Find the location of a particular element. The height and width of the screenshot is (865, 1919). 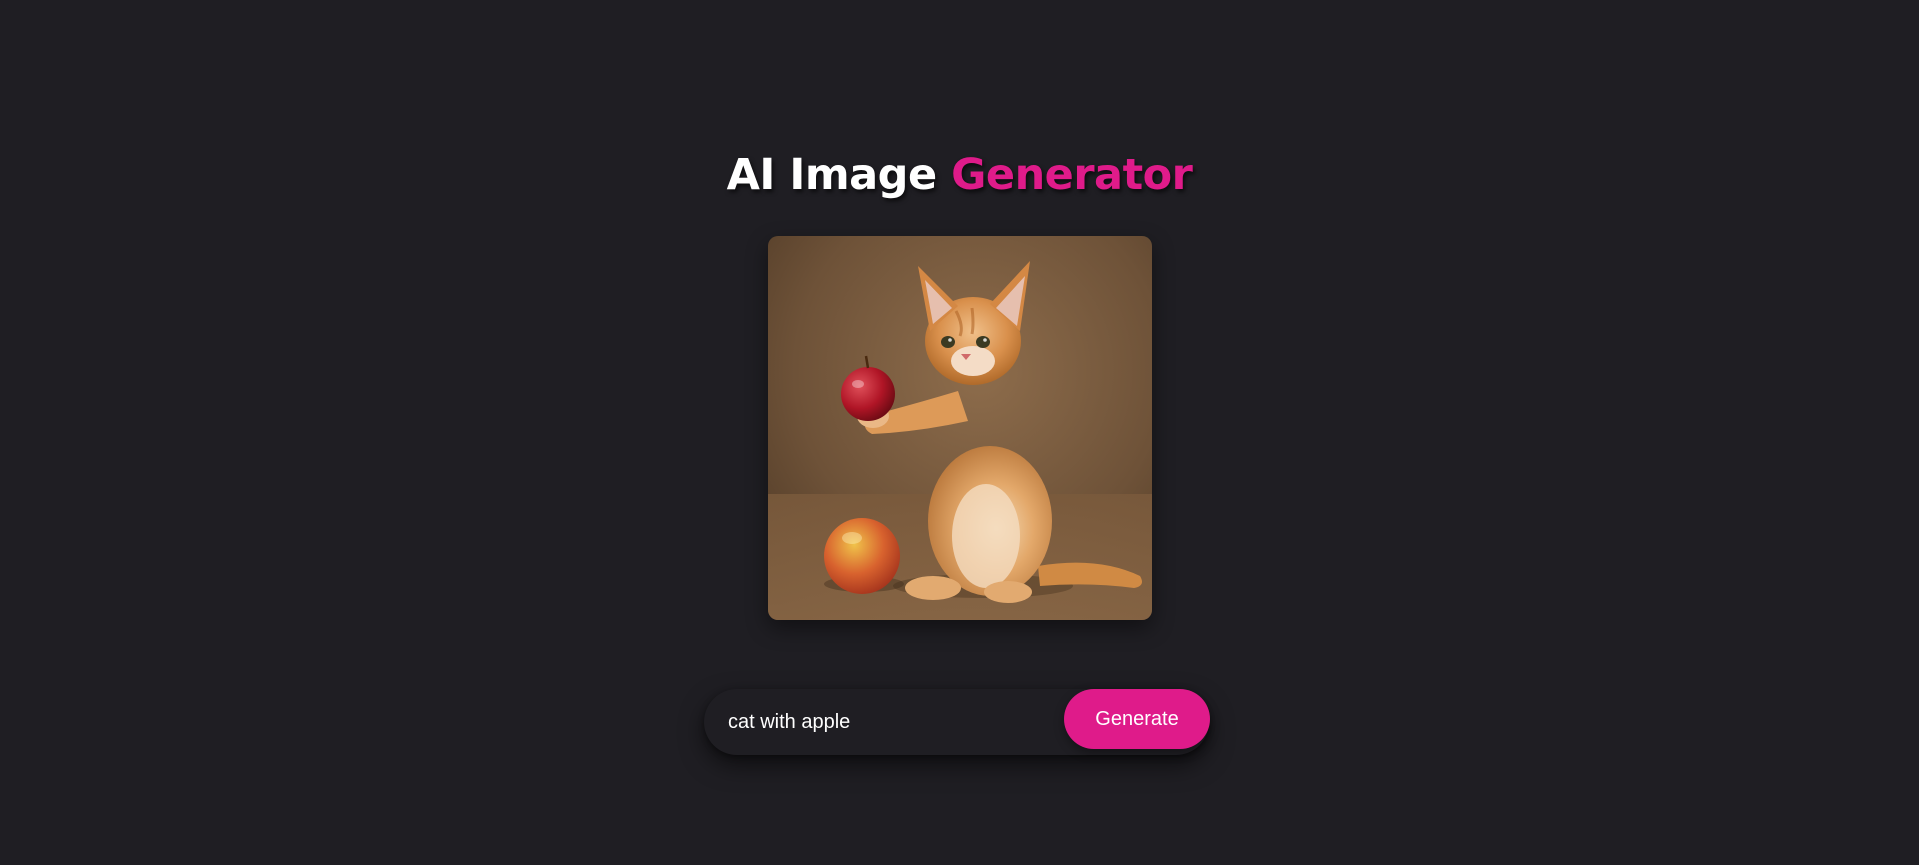

generate-button: Generate is located at coordinates (1137, 719).